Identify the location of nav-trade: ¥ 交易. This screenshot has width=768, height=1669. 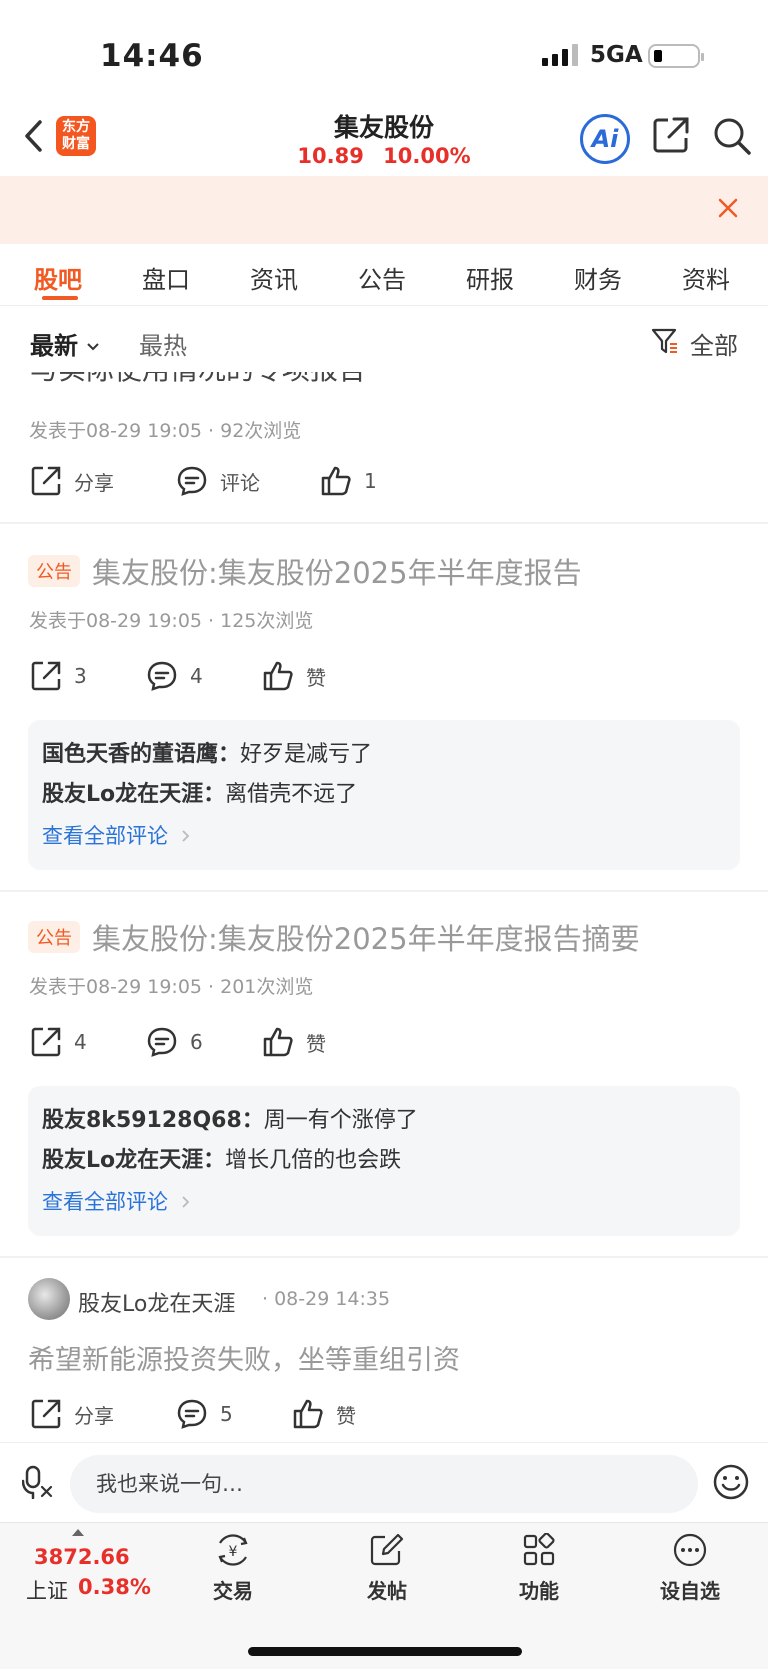
(233, 1568).